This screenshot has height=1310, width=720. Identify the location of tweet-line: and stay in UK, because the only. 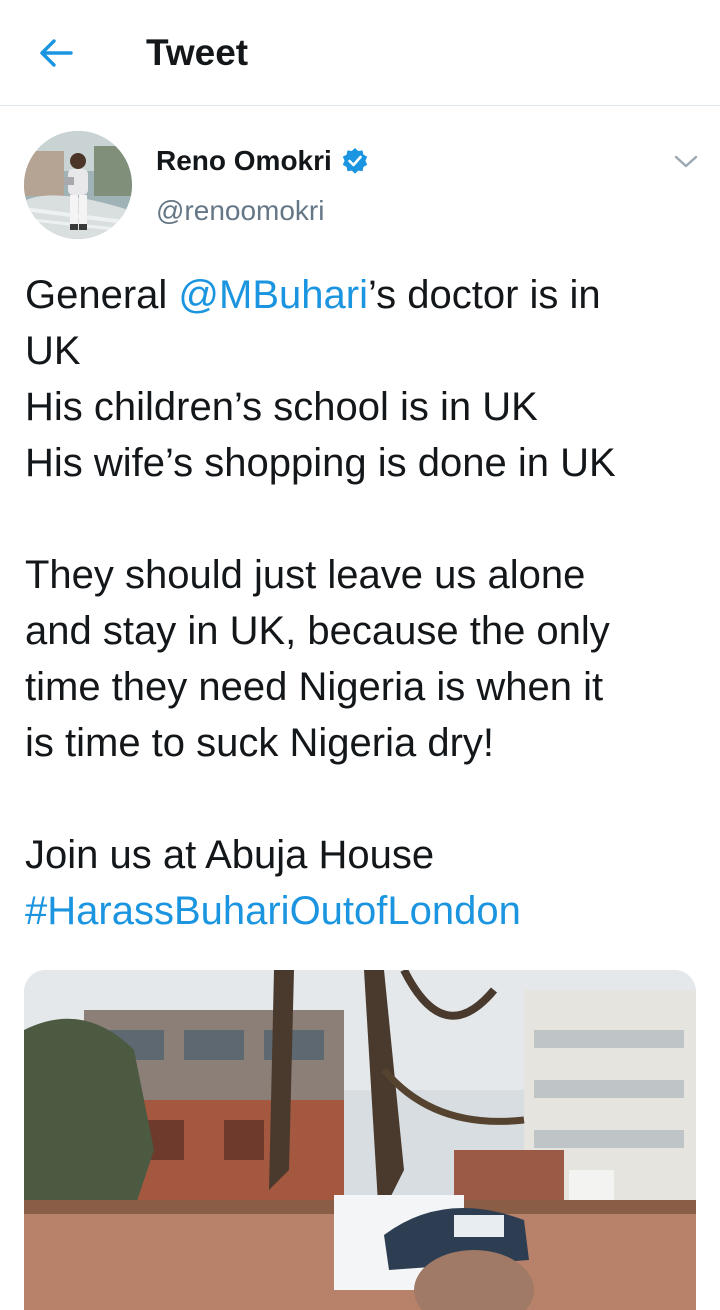
(317, 631).